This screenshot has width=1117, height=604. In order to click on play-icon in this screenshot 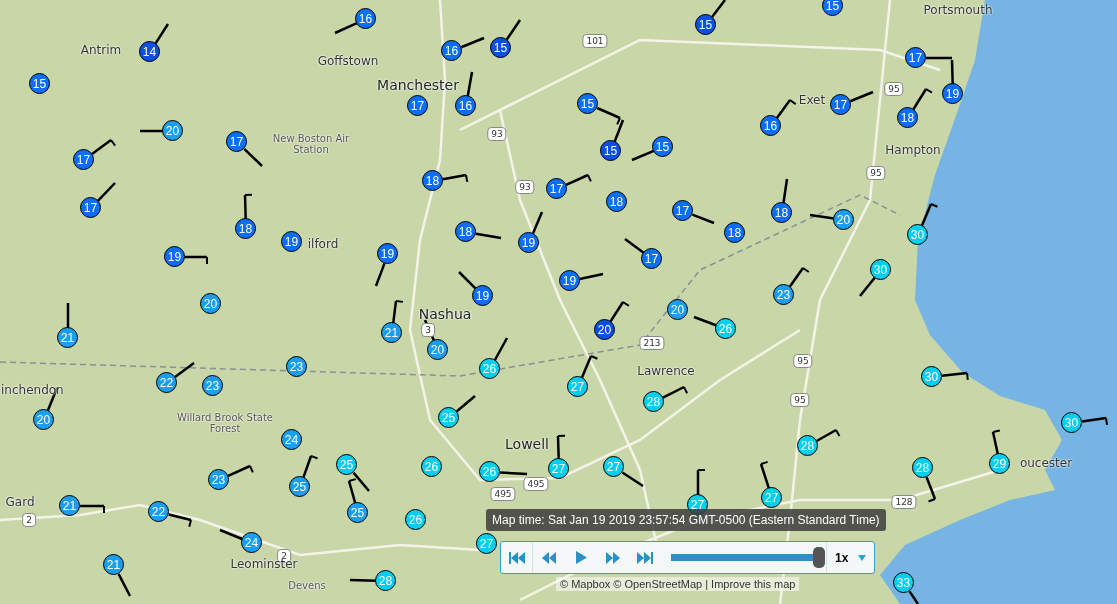, I will do `click(581, 557)`.